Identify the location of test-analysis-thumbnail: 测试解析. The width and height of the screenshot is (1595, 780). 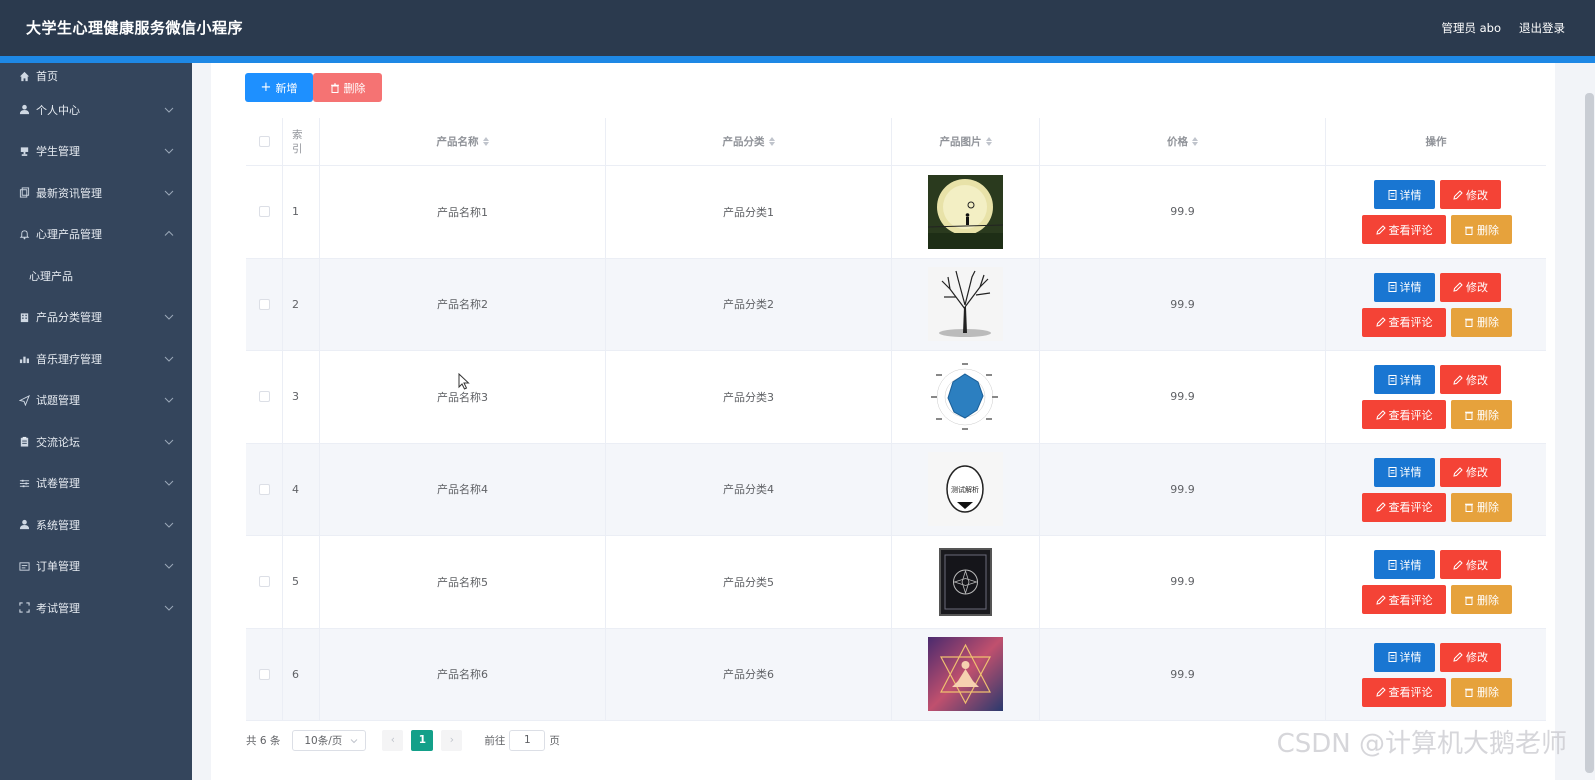
(965, 489).